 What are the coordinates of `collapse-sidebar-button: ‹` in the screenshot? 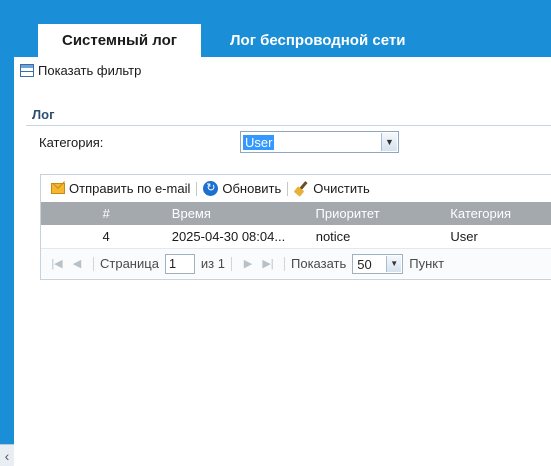 It's located at (7, 455).